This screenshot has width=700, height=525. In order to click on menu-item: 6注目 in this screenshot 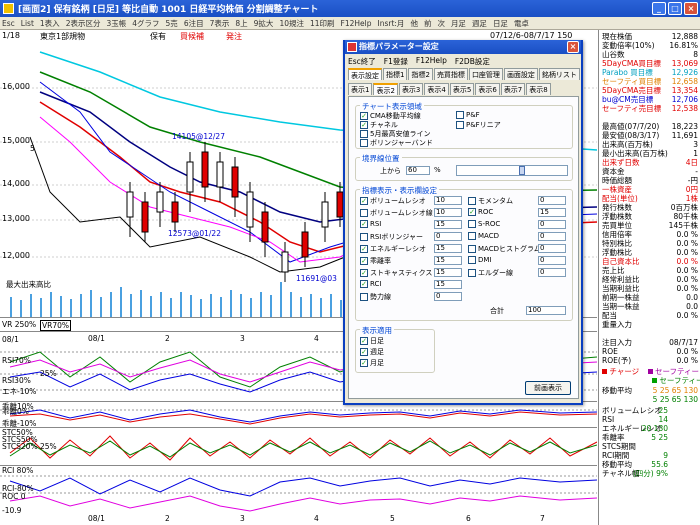, I will do `click(194, 23)`.